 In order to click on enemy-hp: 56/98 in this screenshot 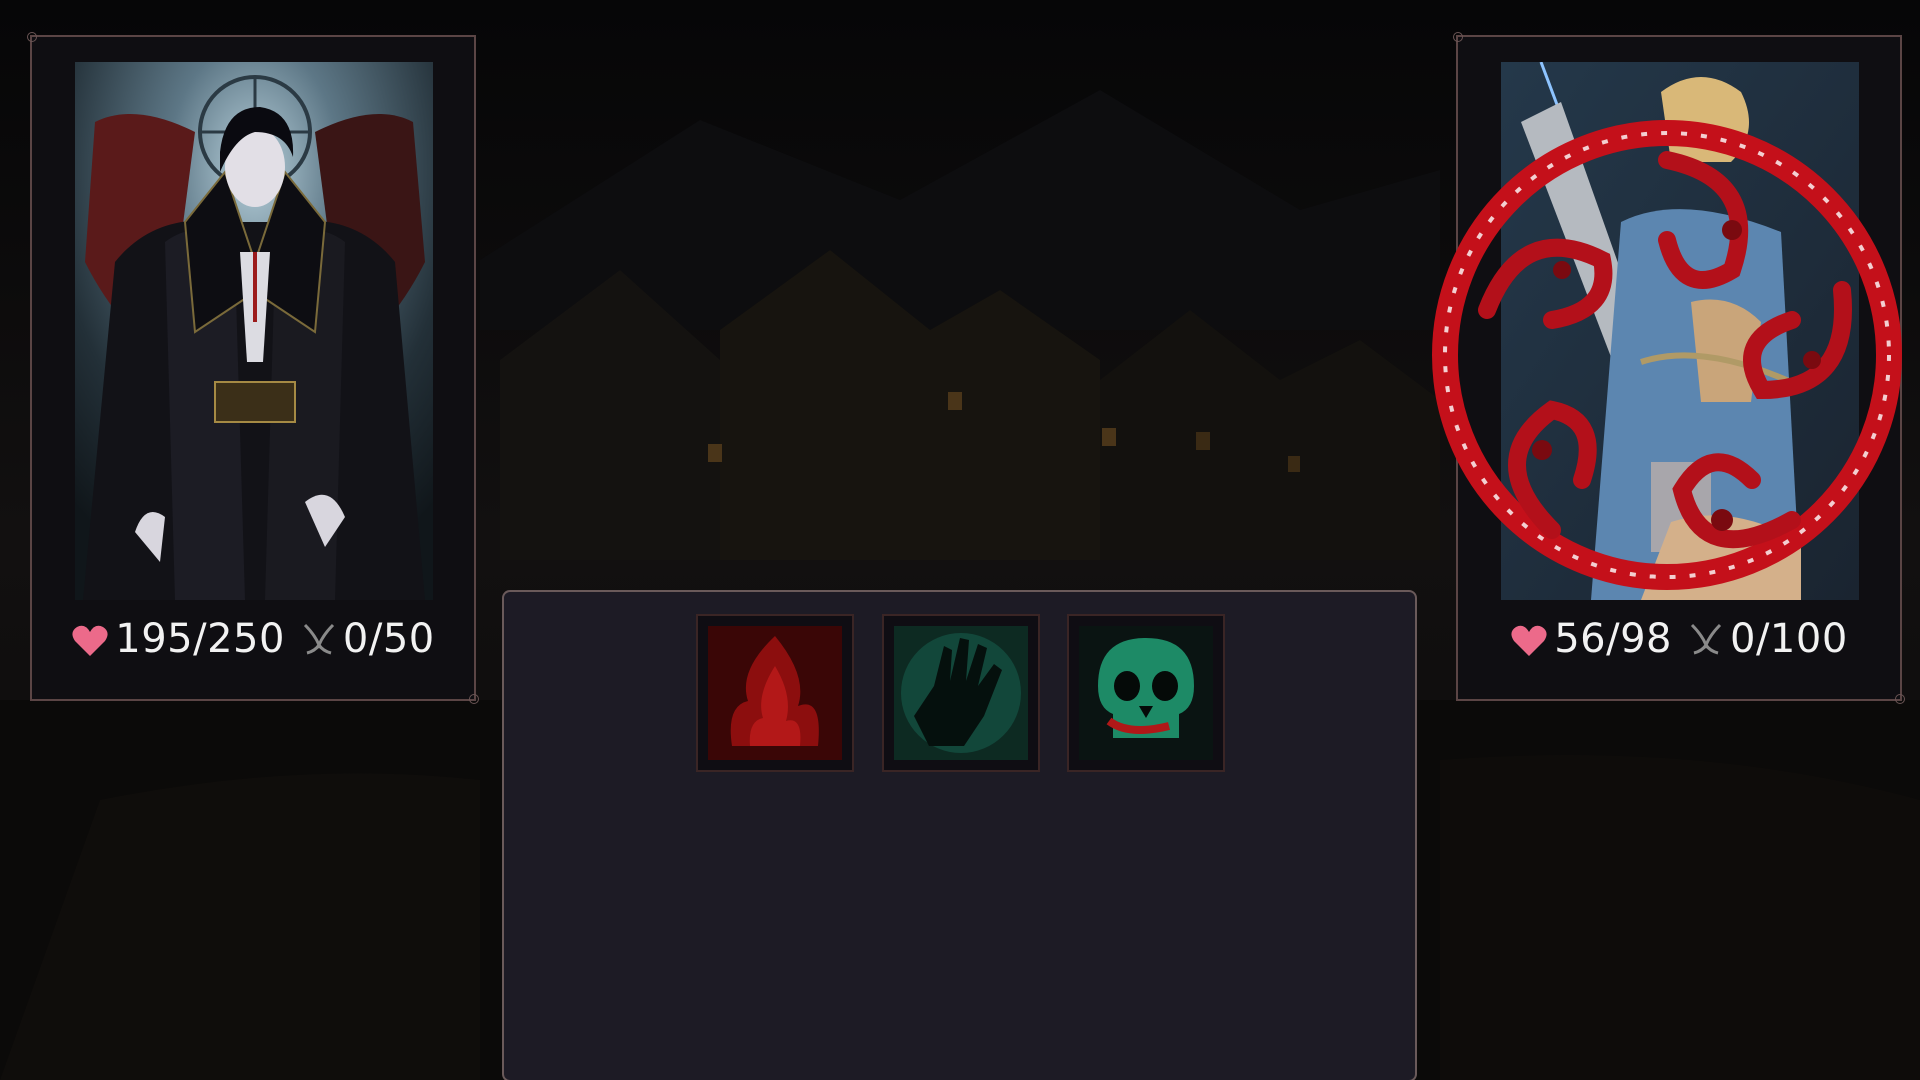, I will do `click(1613, 639)`.